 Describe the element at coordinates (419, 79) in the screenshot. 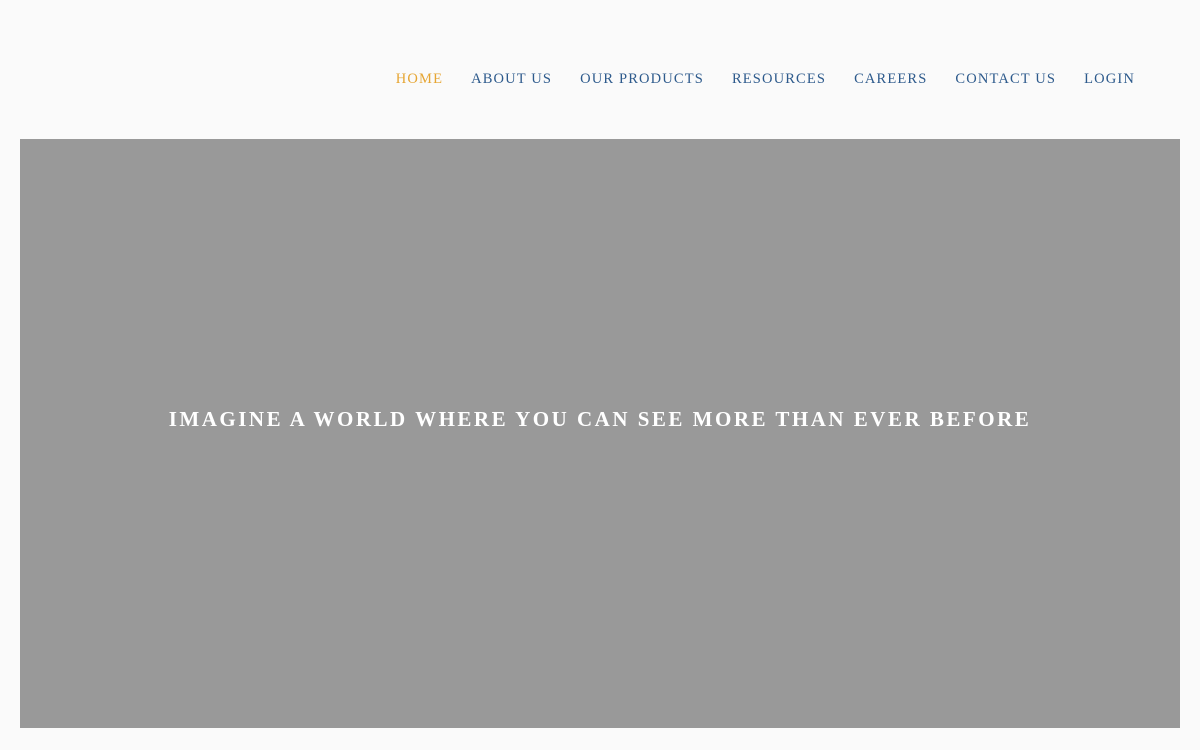

I see `nav-home-link: HOME` at that location.